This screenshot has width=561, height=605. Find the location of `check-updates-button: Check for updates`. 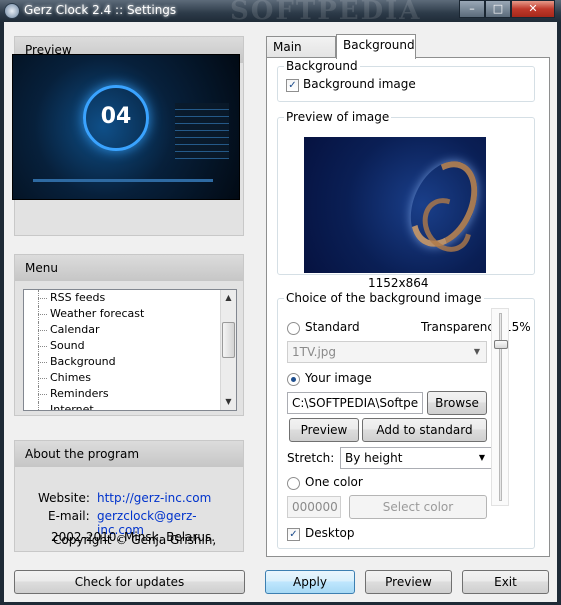

check-updates-button: Check for updates is located at coordinates (129, 582).